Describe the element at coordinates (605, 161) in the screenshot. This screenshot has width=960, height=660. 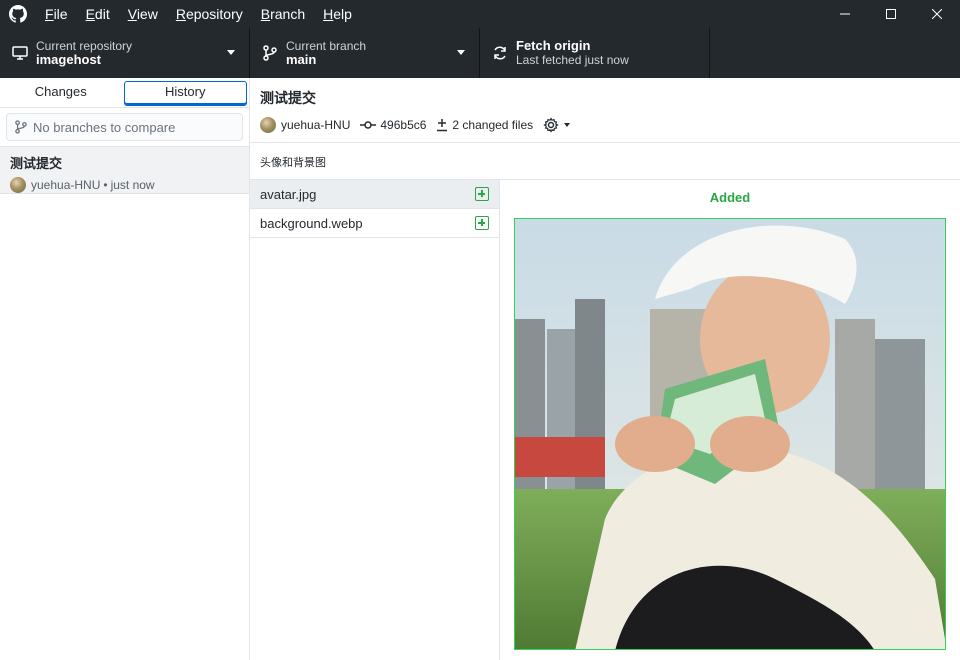
I see `commit-description: 头像和背景图` at that location.